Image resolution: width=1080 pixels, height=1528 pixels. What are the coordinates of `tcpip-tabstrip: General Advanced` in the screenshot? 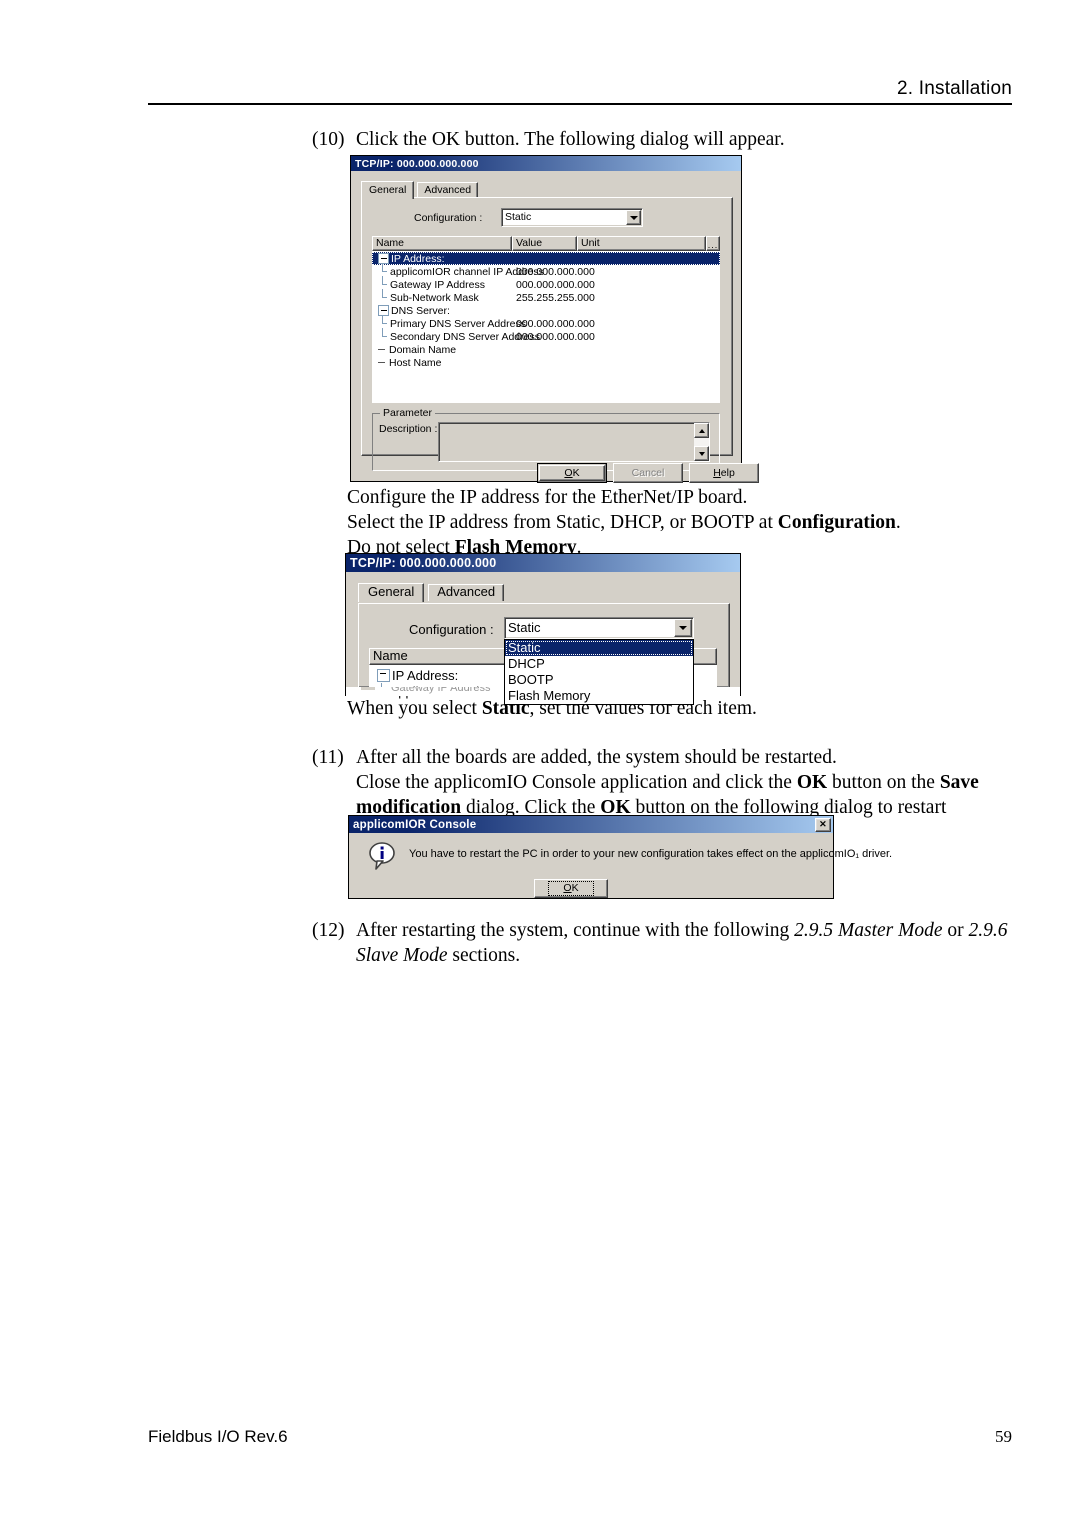 It's located at (420, 190).